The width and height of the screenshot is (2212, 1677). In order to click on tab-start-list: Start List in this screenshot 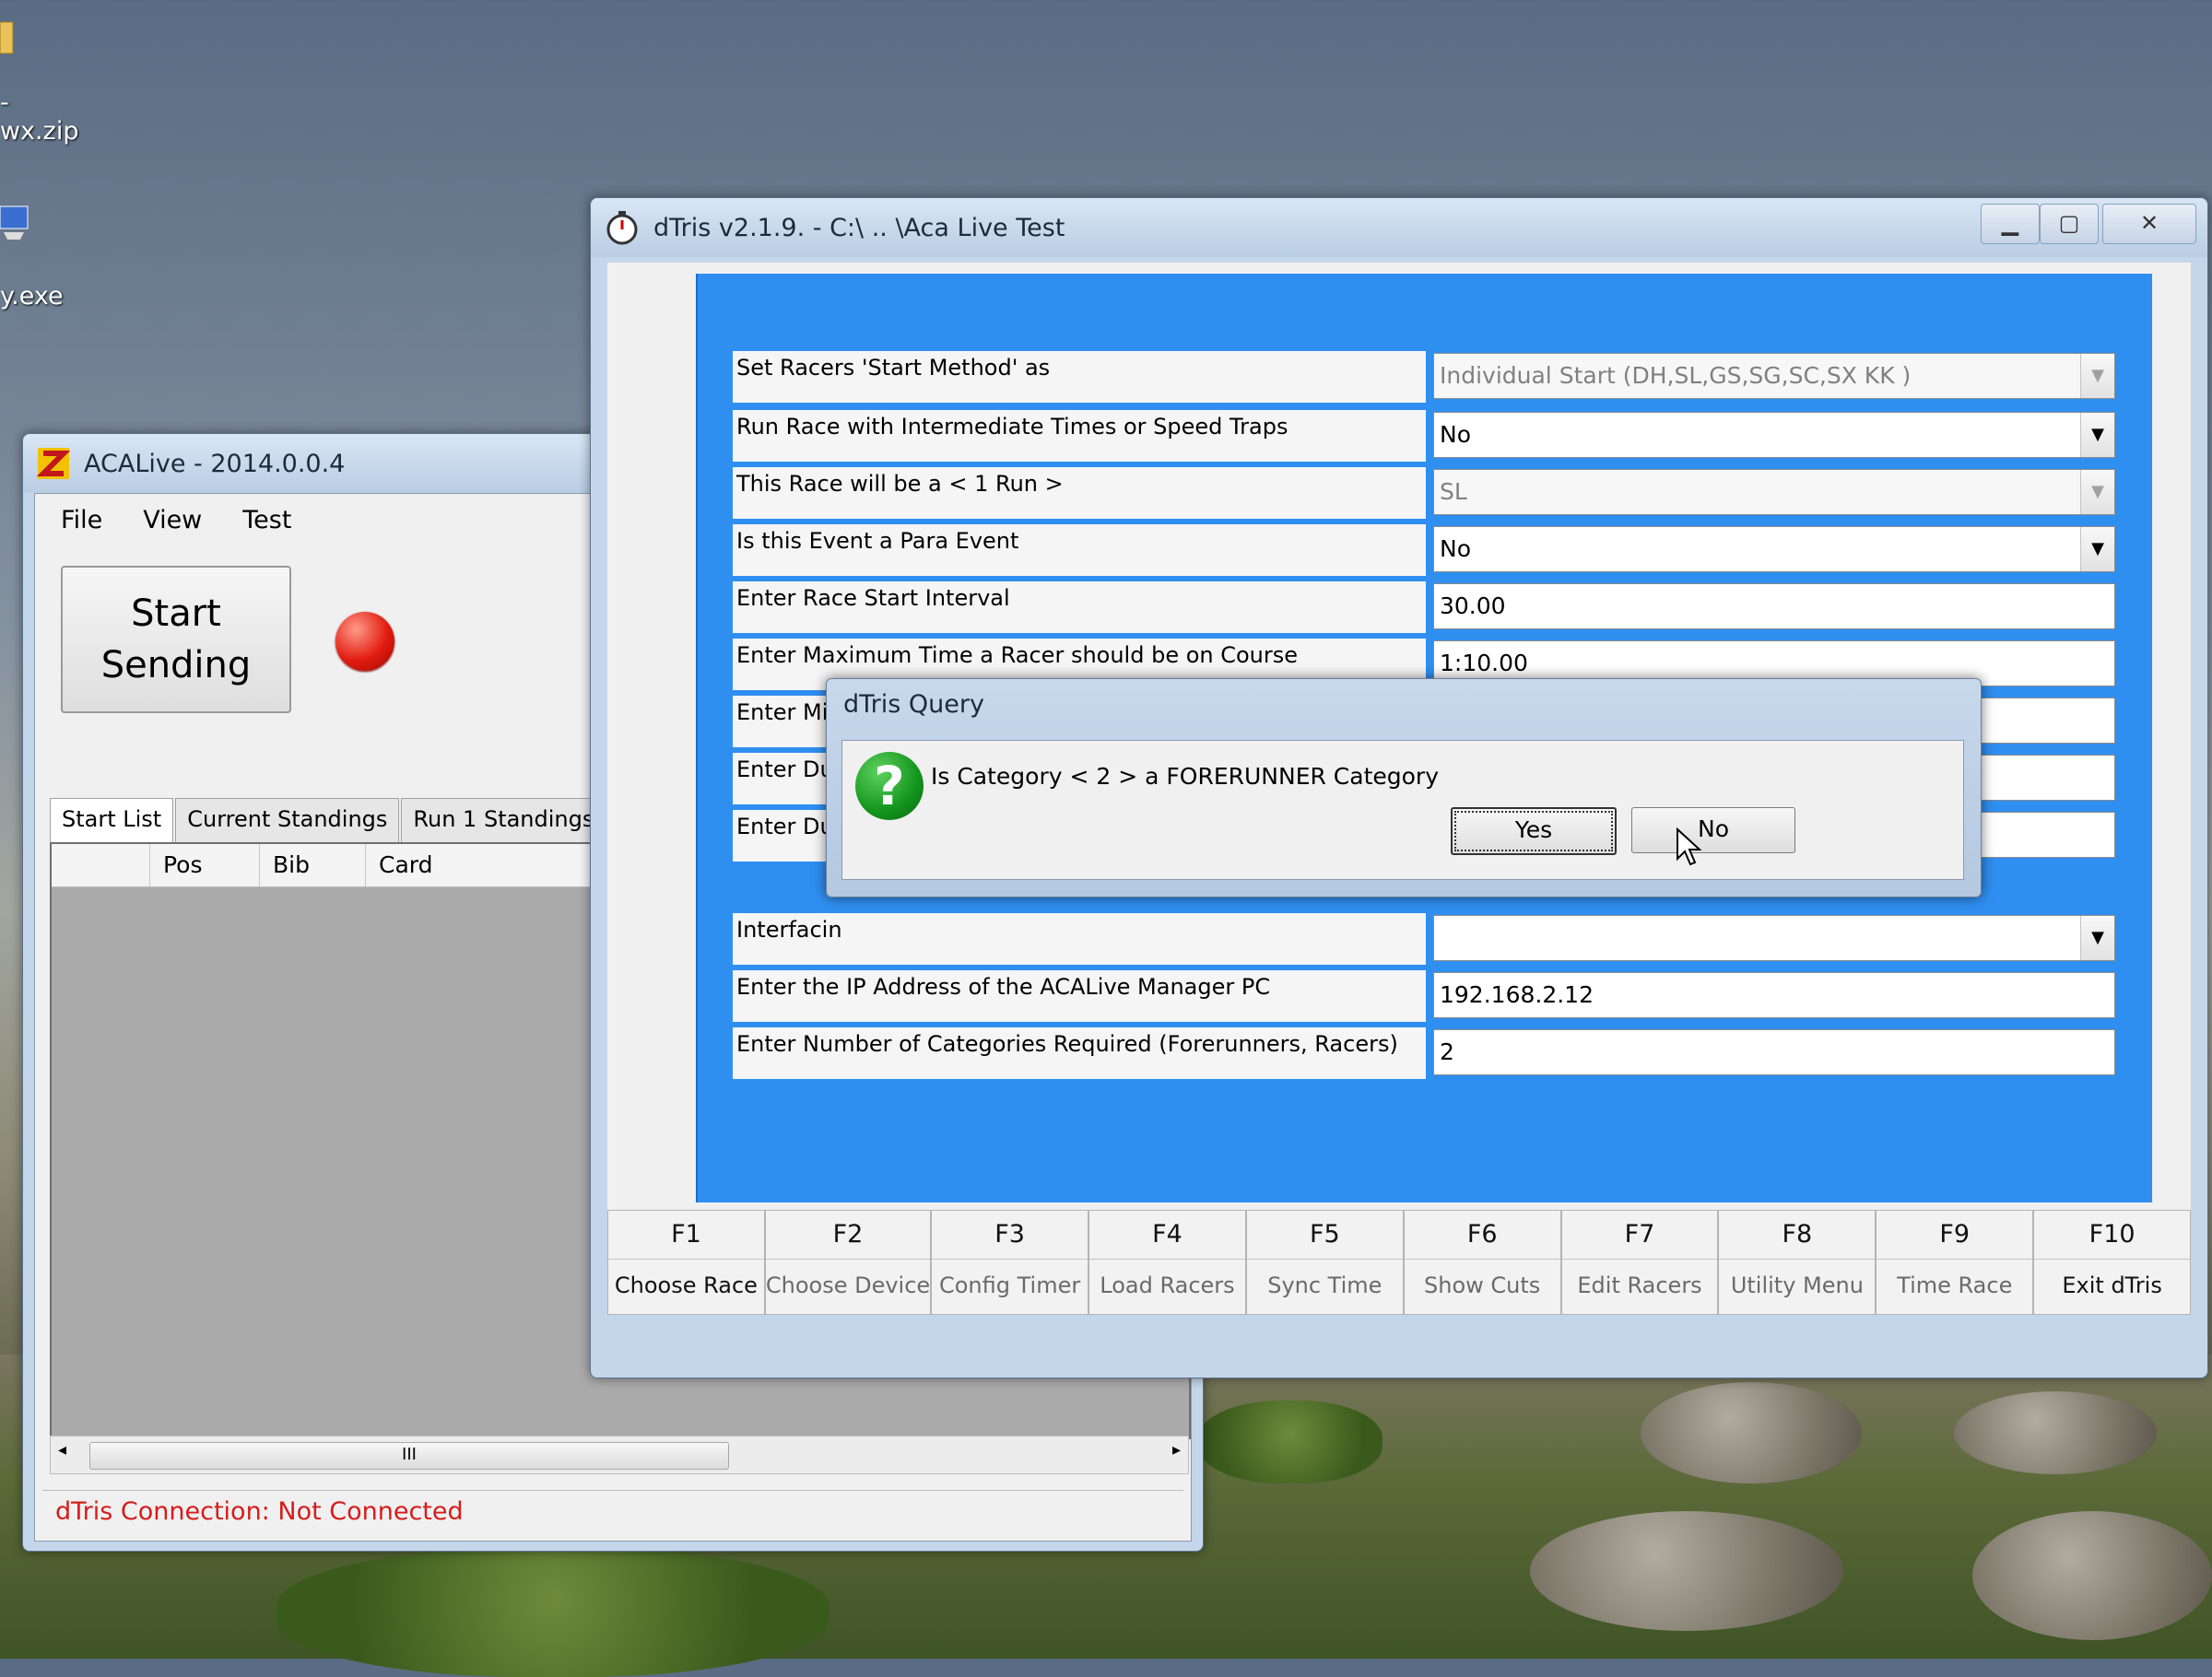, I will do `click(112, 820)`.